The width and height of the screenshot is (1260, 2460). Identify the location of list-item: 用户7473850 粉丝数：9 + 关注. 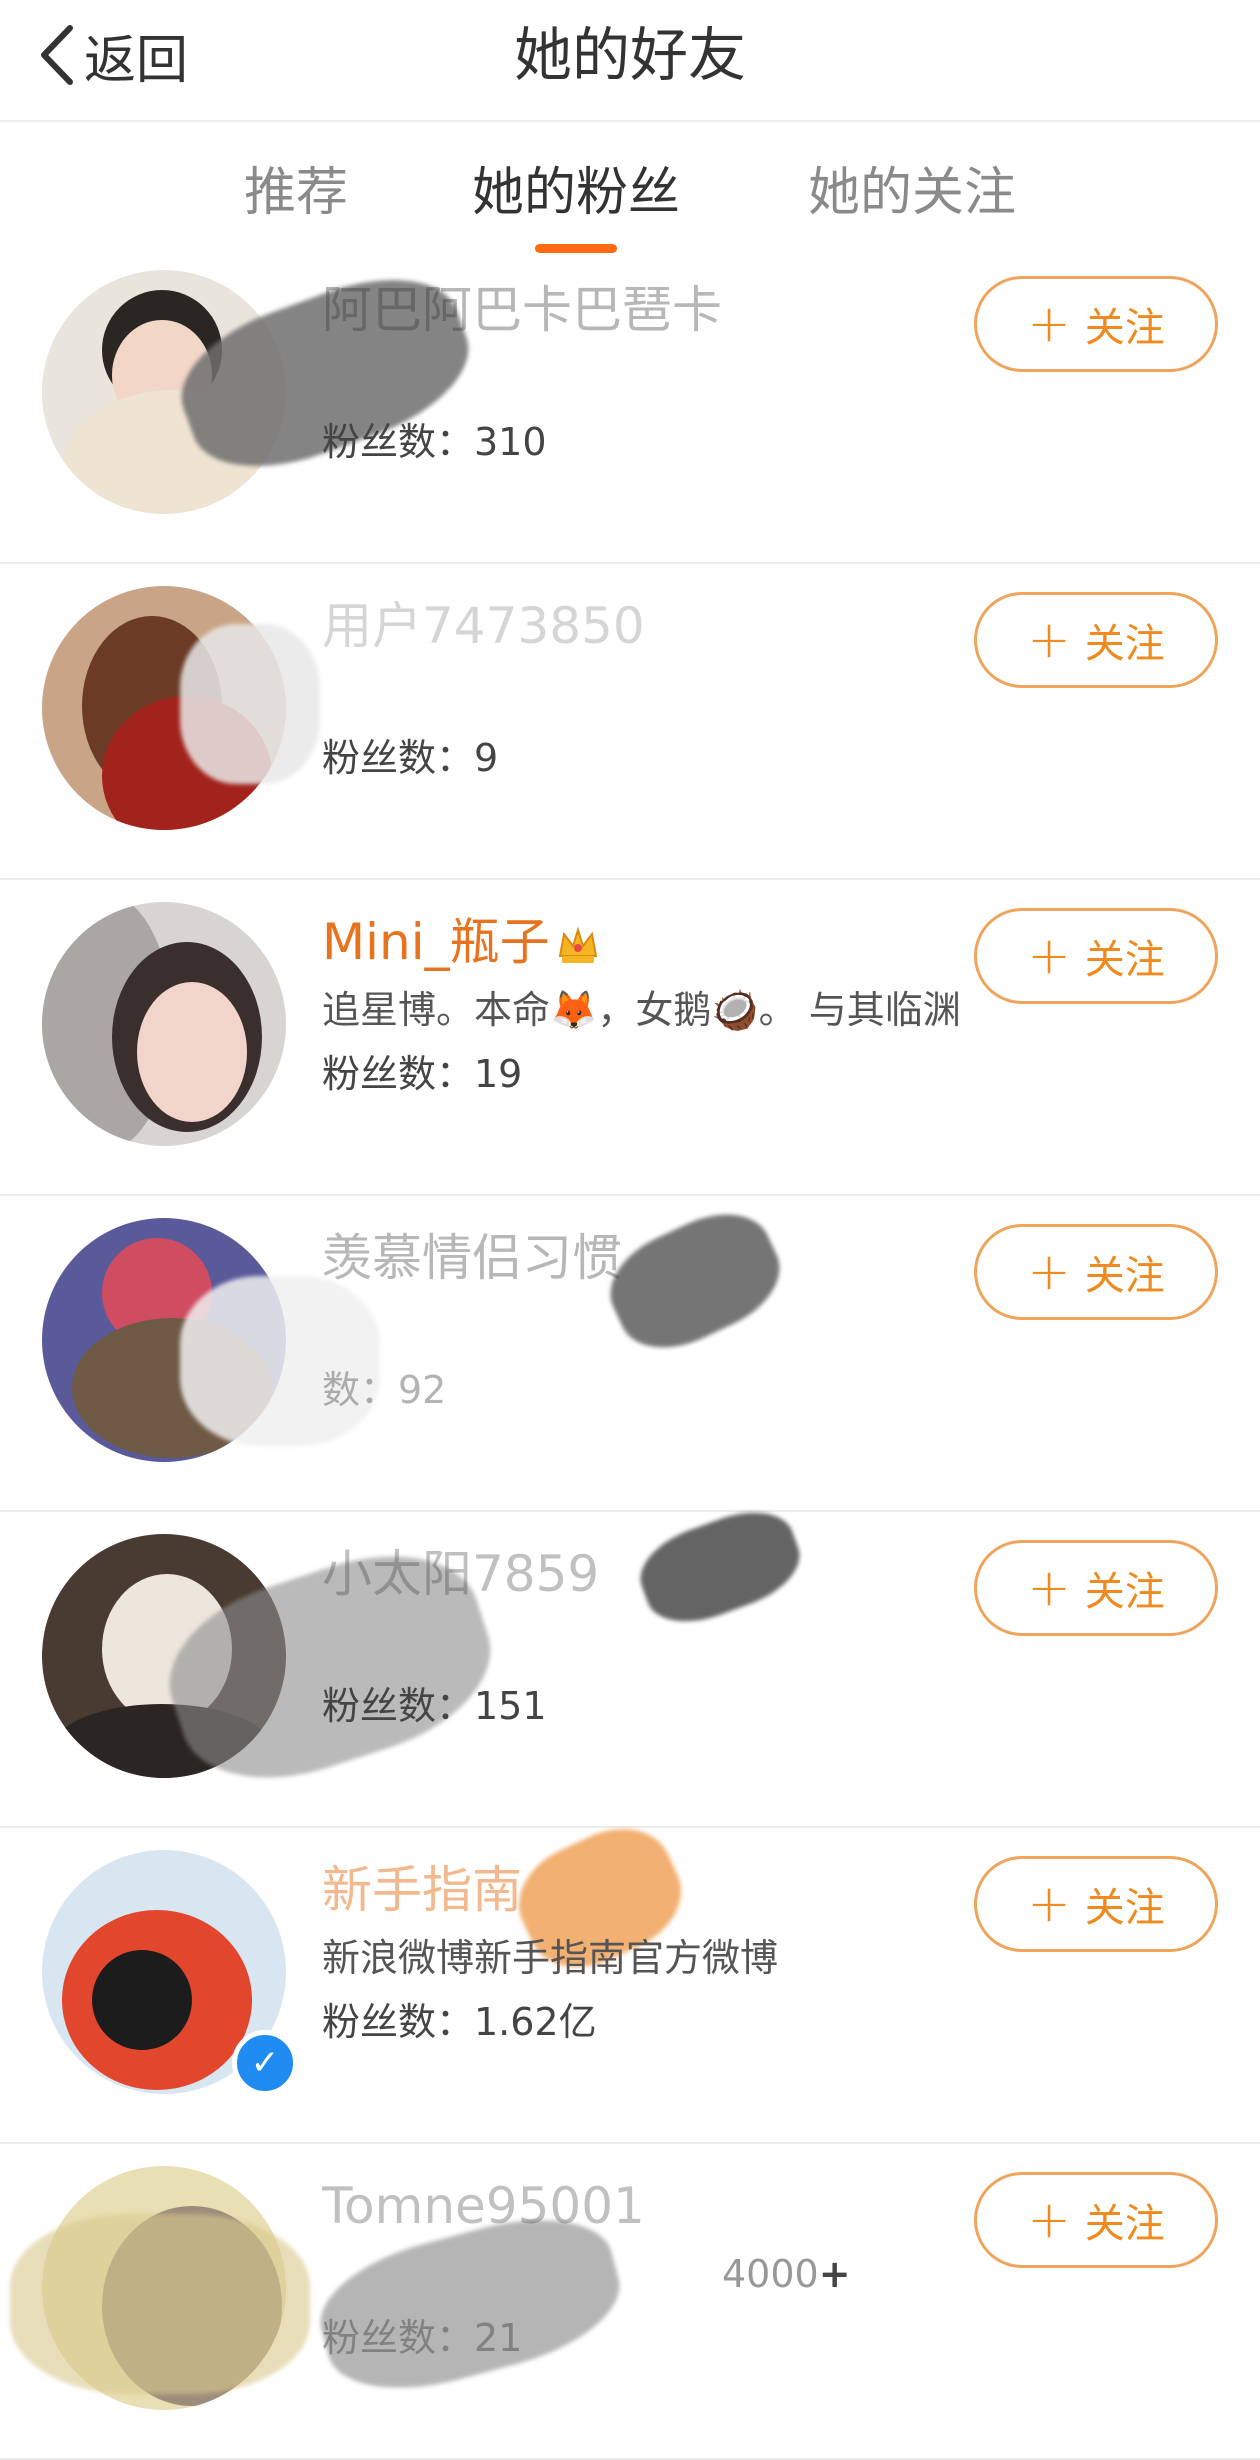
(630, 722).